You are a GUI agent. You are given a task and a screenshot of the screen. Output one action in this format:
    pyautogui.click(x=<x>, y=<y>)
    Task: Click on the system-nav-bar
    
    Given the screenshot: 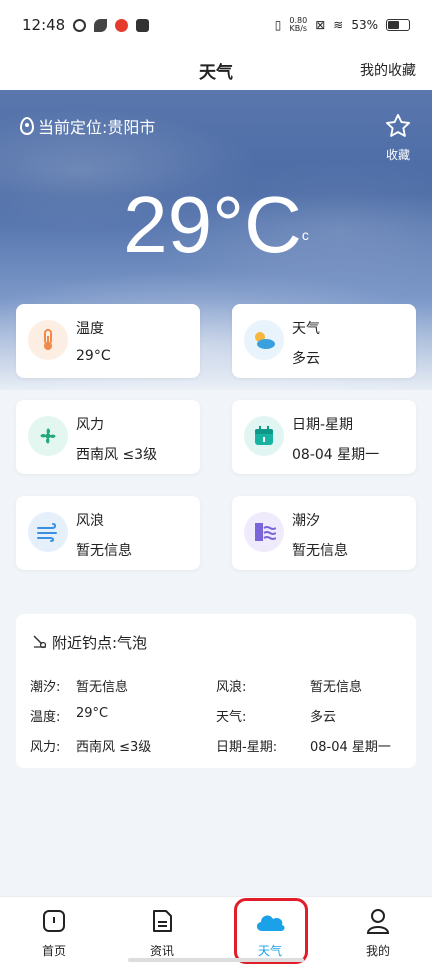 What is the action you would take?
    pyautogui.click(x=216, y=960)
    